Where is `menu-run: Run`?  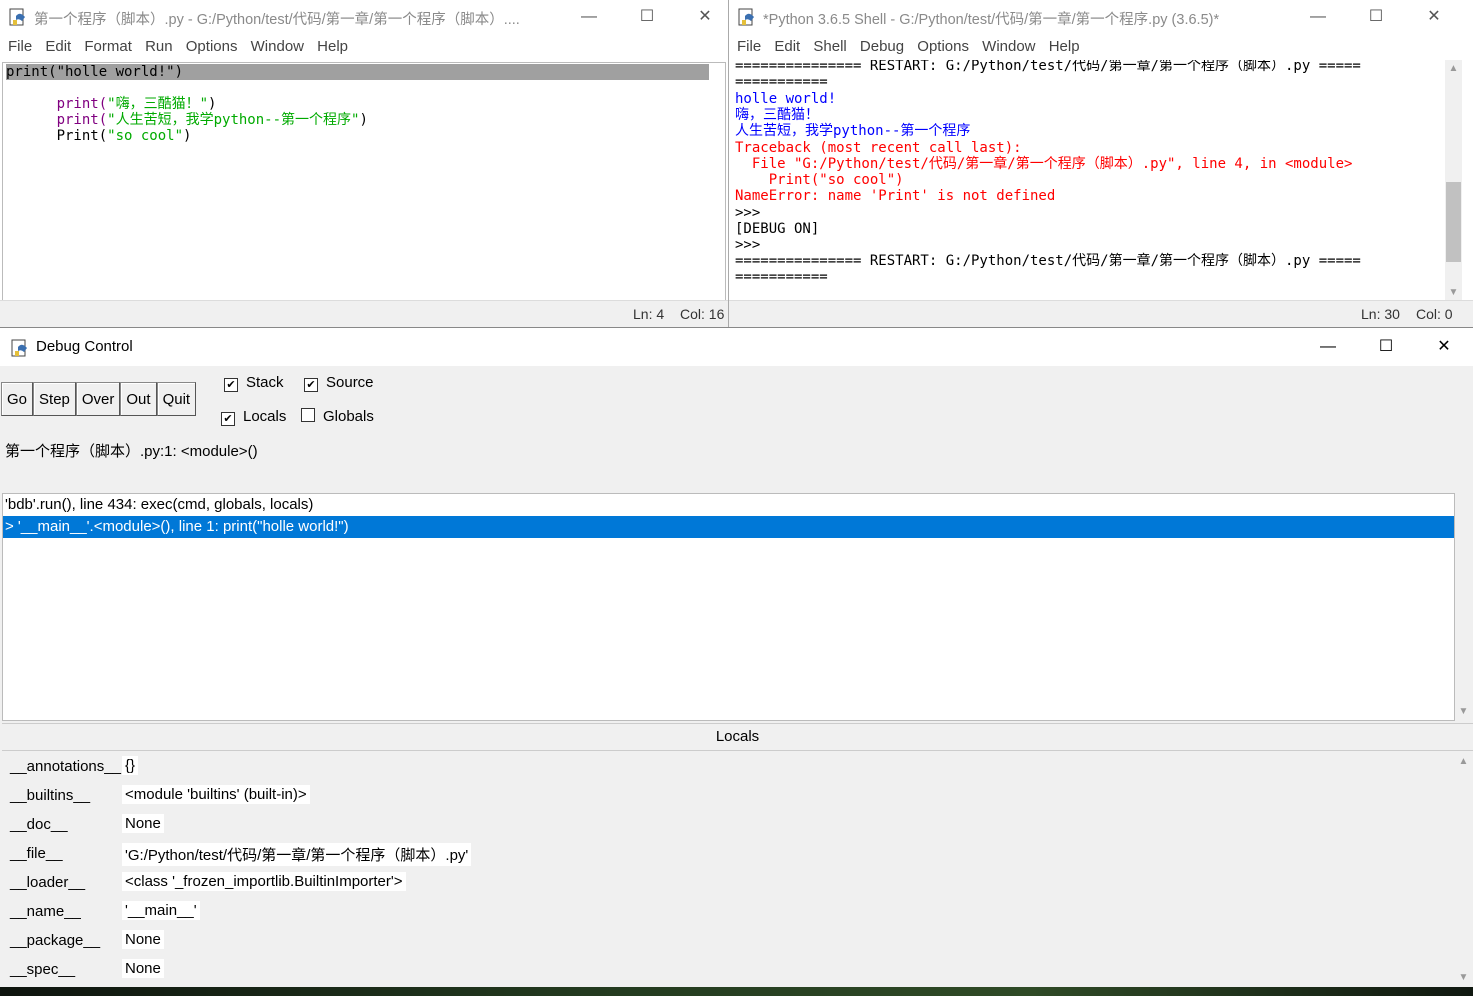 menu-run: Run is located at coordinates (155, 44).